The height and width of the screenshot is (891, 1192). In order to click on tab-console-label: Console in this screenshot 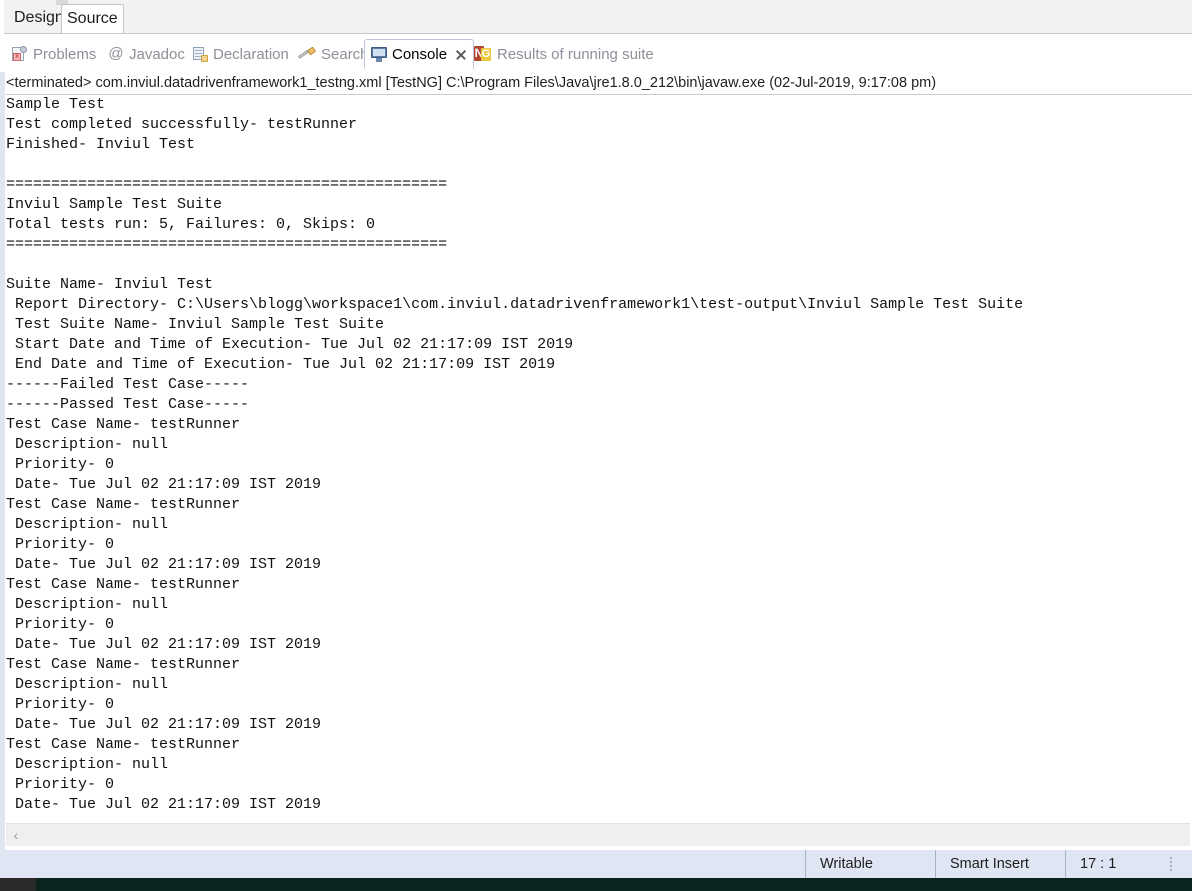, I will do `click(420, 54)`.